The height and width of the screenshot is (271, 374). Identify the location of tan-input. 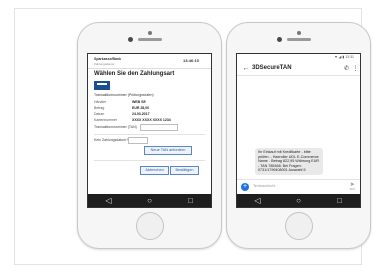
(159, 127).